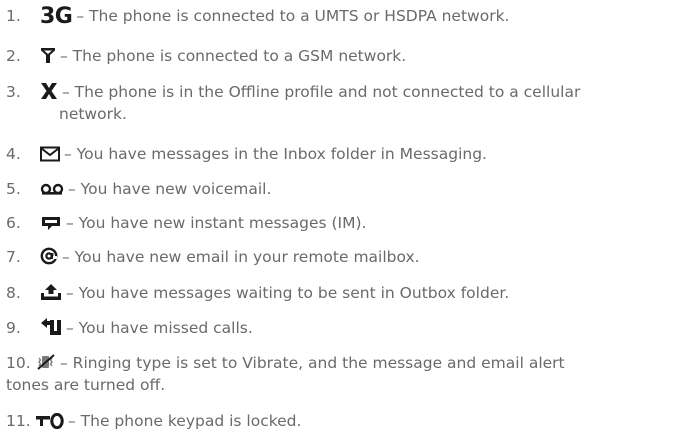 This screenshot has height=436, width=696. Describe the element at coordinates (48, 55) in the screenshot. I see `gsm-signal-icon` at that location.